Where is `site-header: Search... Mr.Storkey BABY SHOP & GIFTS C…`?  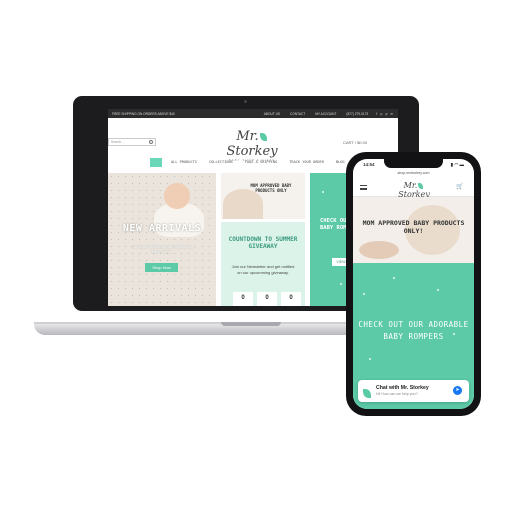 site-header: Search... Mr.Storkey BABY SHOP & GIFTS C… is located at coordinates (253, 140).